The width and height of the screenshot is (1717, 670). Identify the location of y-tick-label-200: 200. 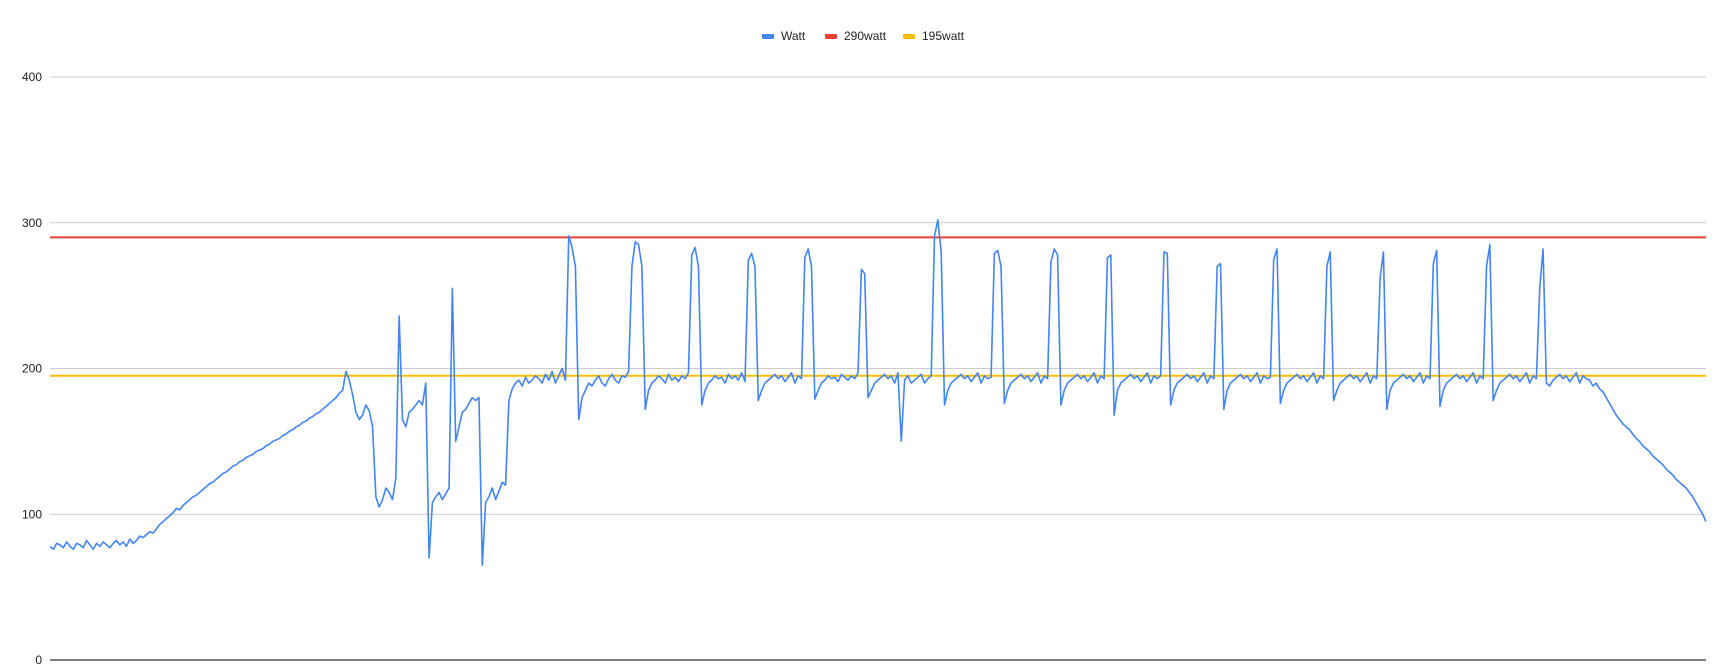
(32, 369).